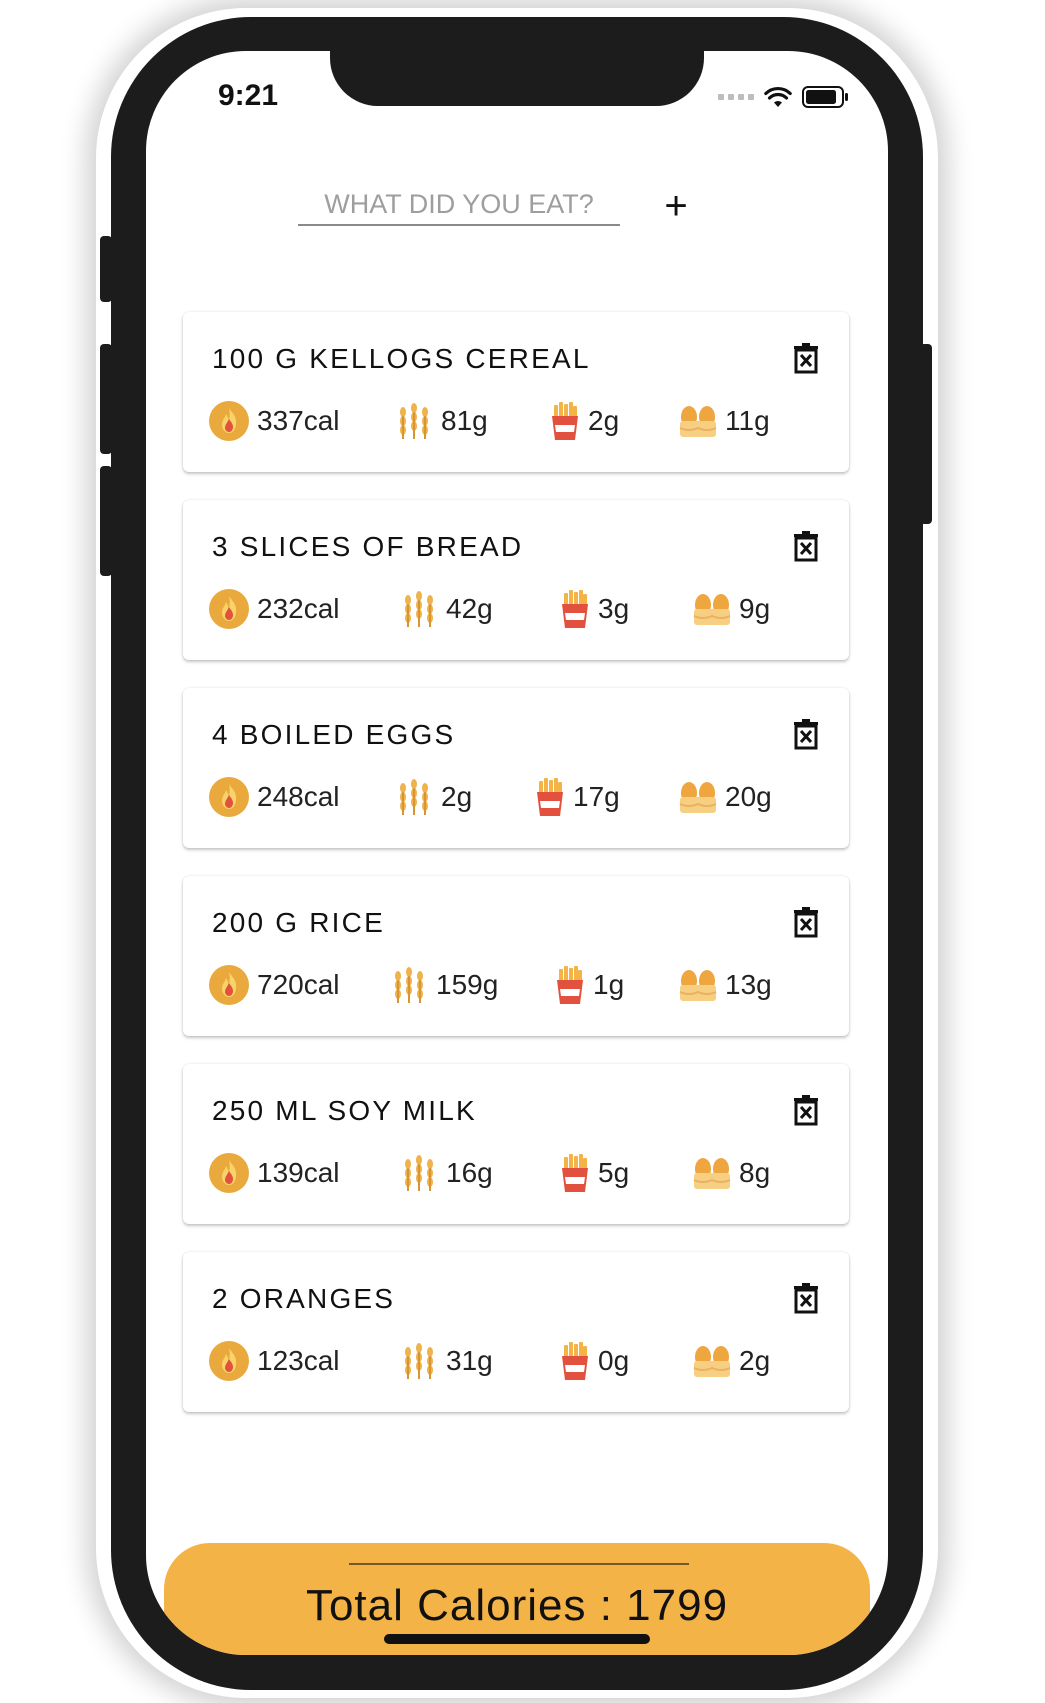  I want to click on food-name: 3 SLICES OF BREAD, so click(368, 546).